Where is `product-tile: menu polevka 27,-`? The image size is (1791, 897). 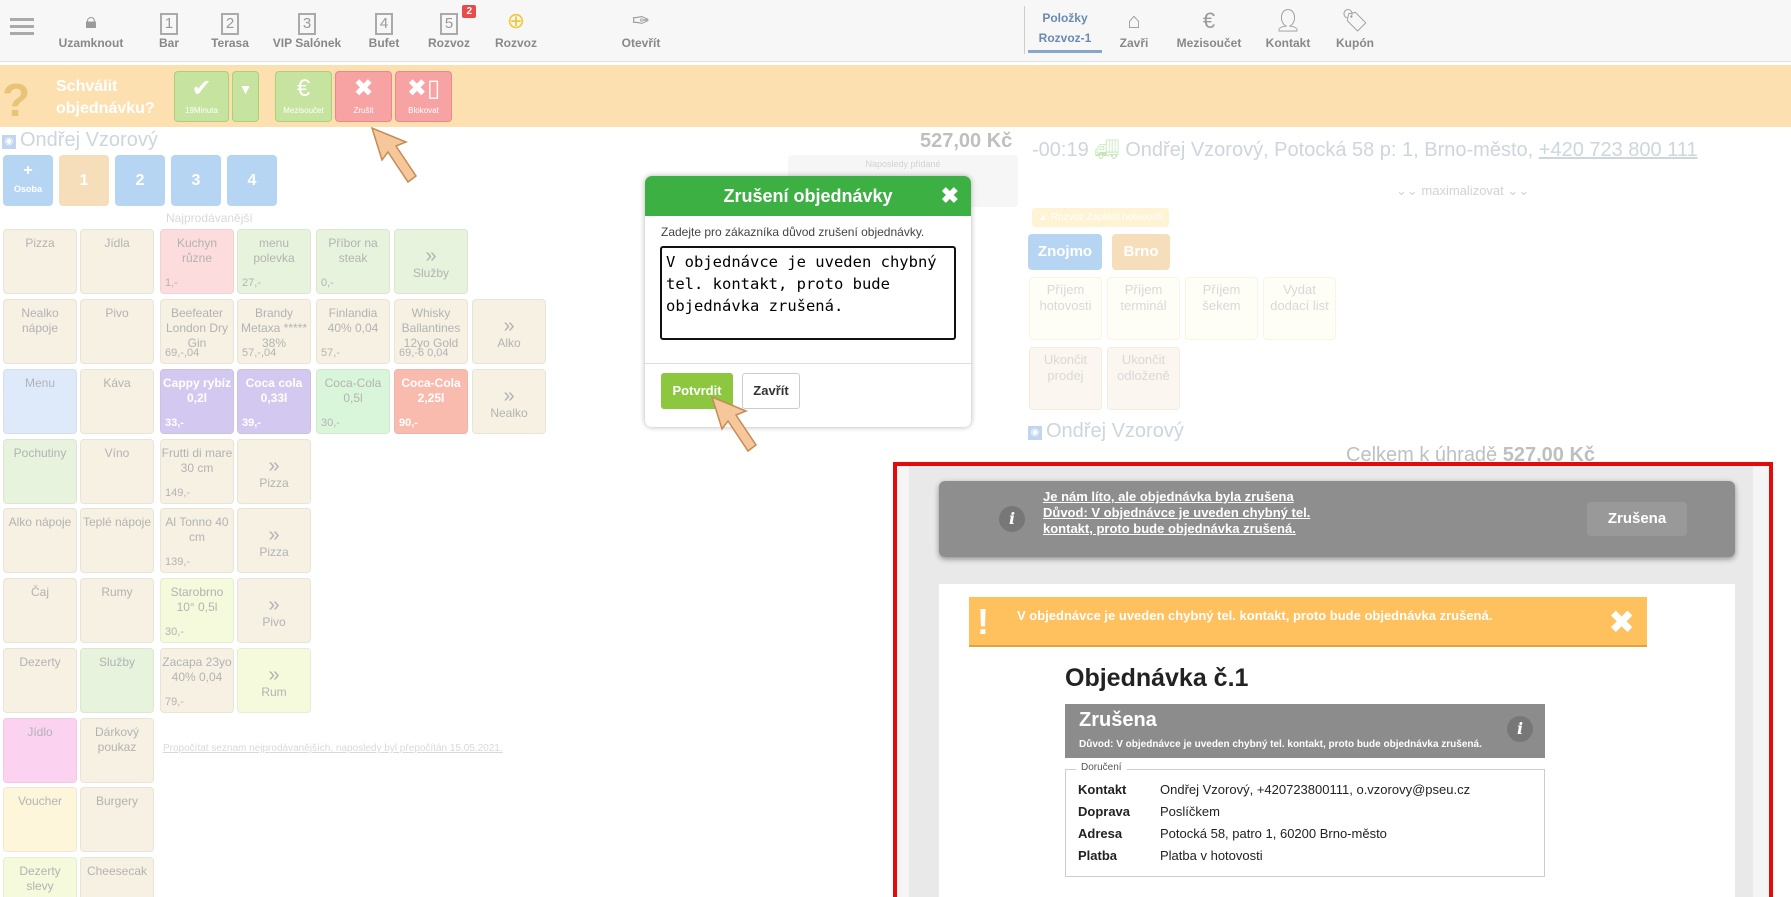
product-tile: menu polevka 27,- is located at coordinates (274, 261).